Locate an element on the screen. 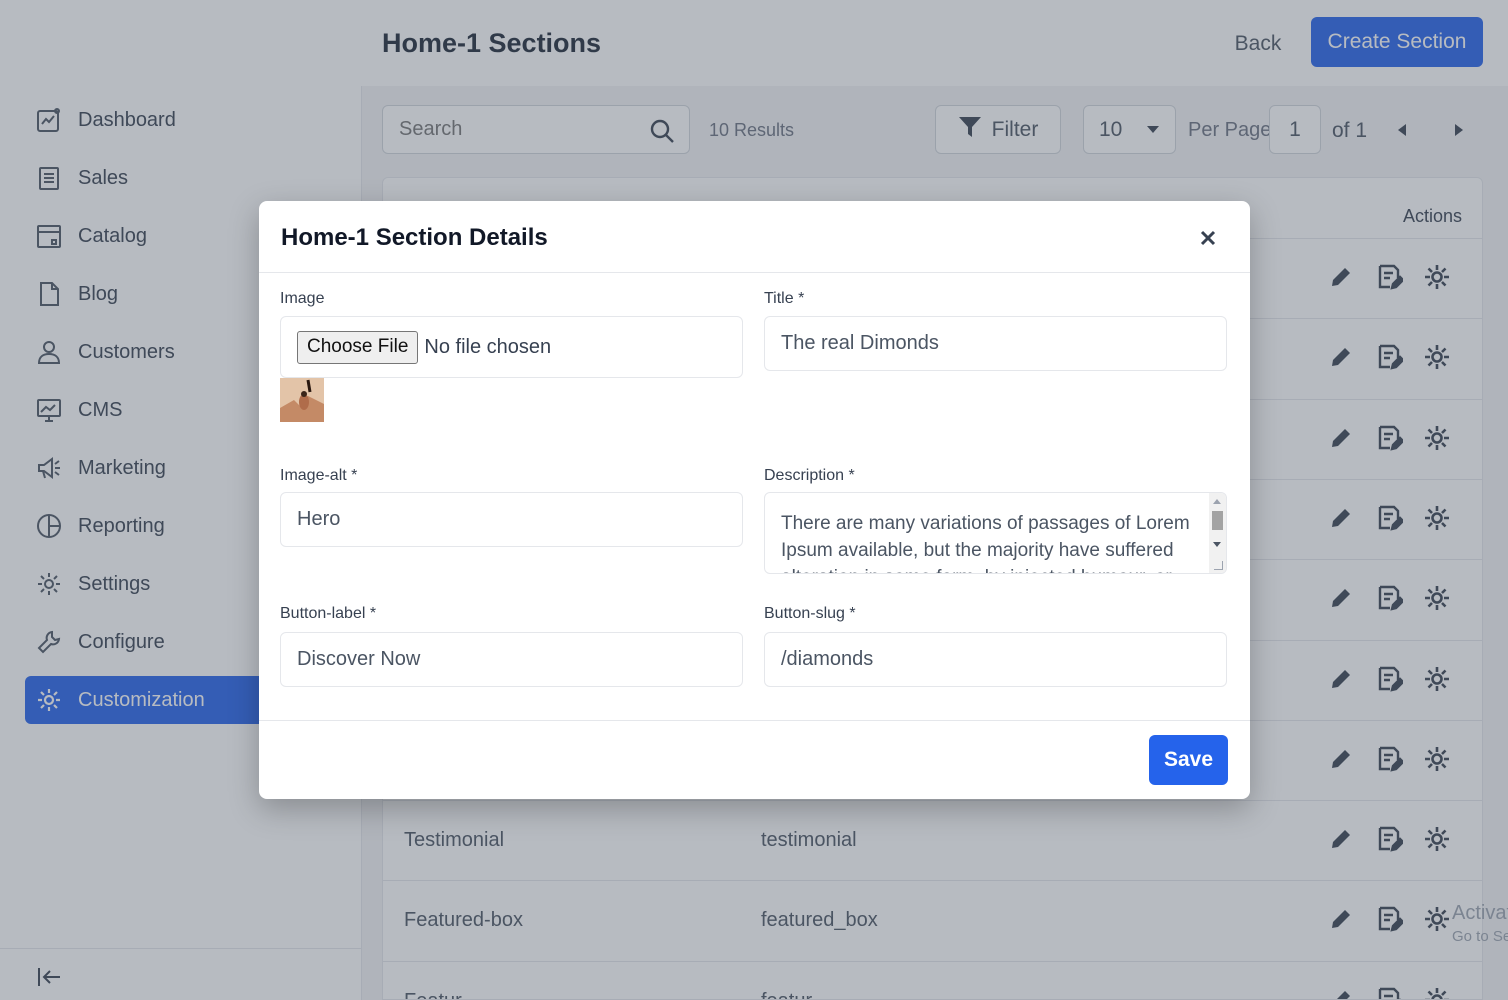 The height and width of the screenshot is (1000, 1508). image-alt-input is located at coordinates (511, 519).